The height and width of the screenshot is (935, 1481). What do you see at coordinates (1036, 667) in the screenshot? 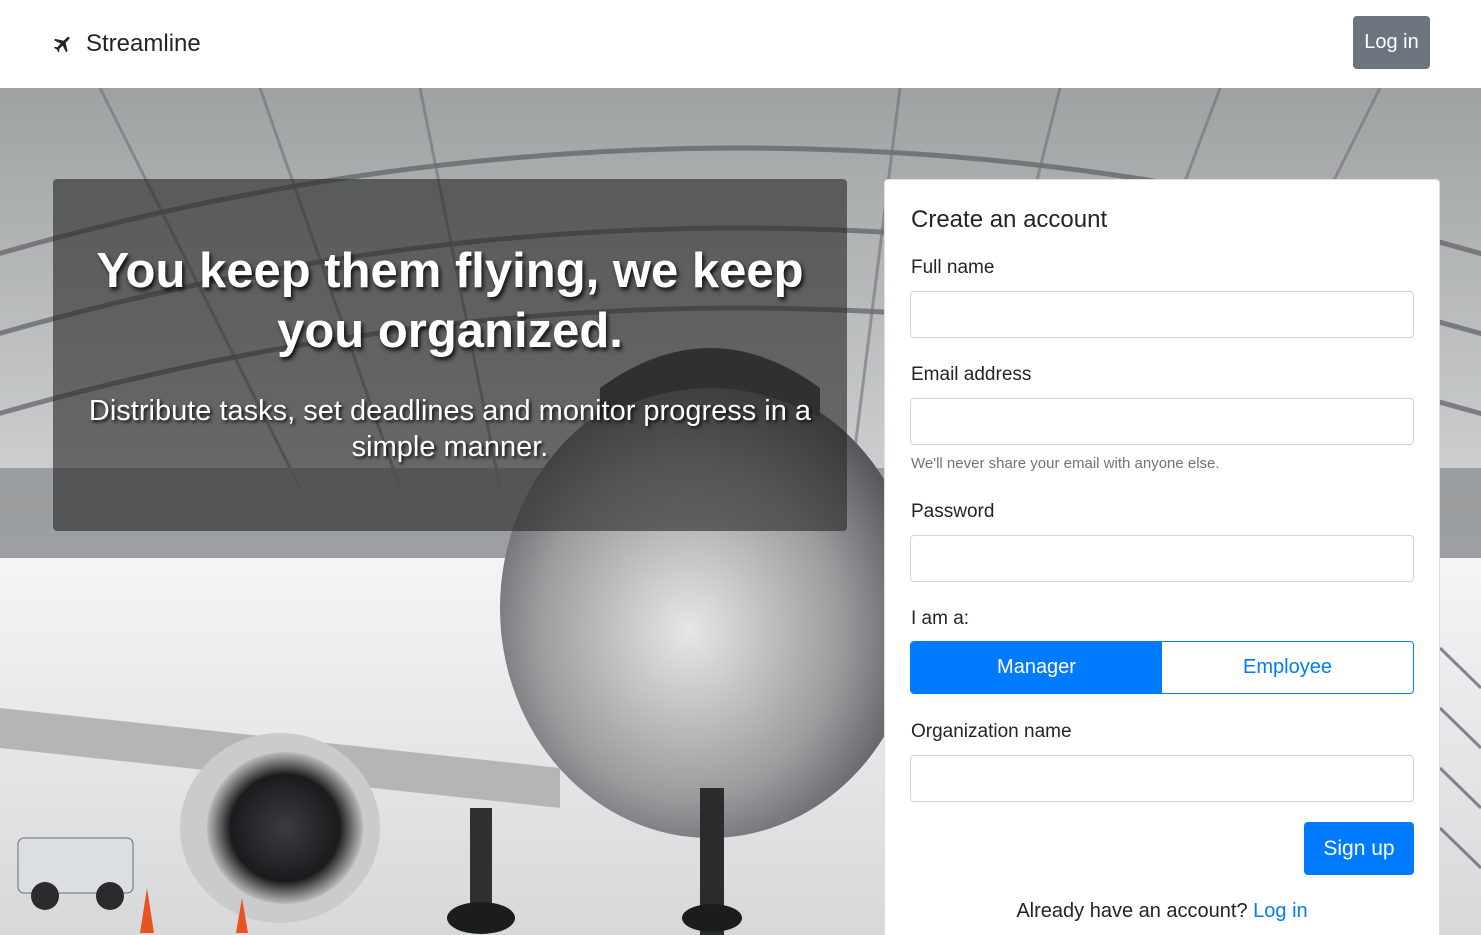
I see `role-option-manager: Manager` at bounding box center [1036, 667].